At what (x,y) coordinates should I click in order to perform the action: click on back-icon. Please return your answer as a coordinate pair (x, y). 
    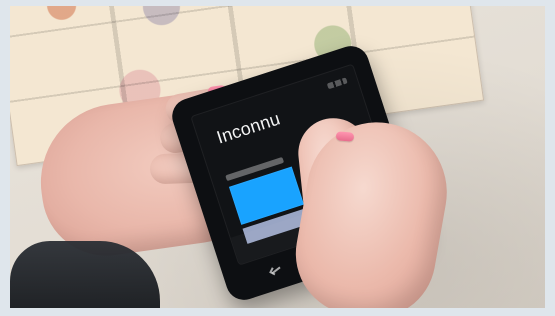
    Looking at the image, I should click on (276, 271).